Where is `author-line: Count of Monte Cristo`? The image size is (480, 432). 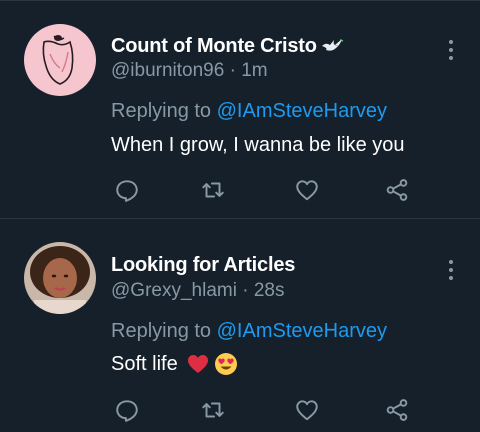 author-line: Count of Monte Cristo is located at coordinates (227, 46).